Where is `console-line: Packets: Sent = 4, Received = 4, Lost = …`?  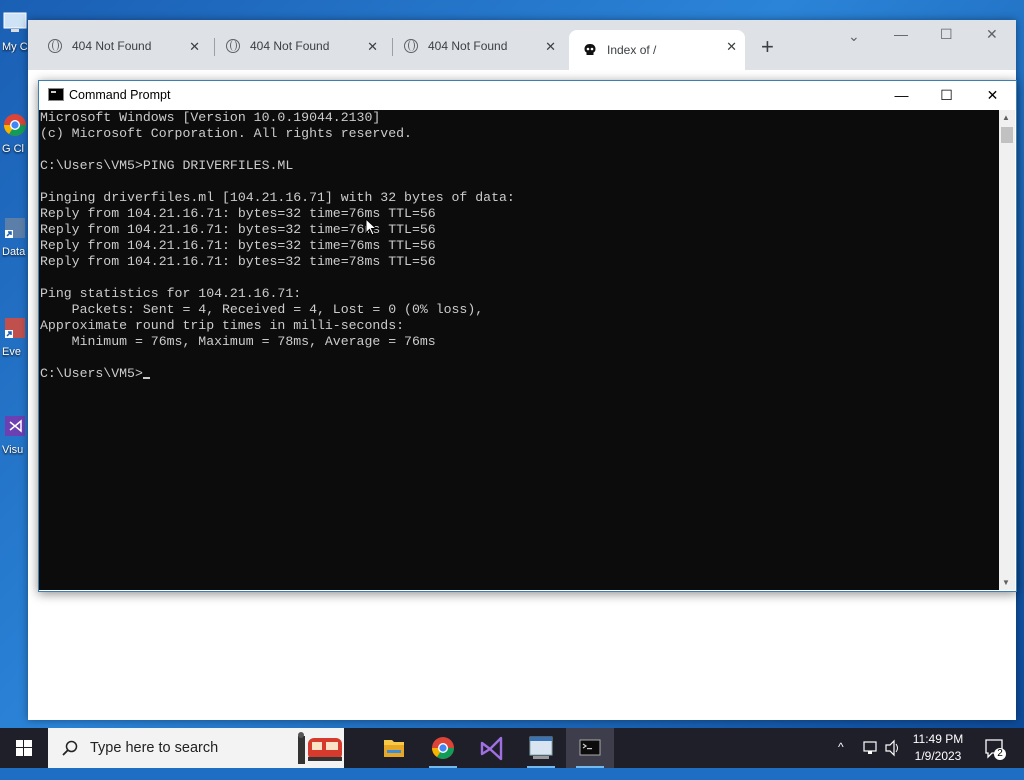
console-line: Packets: Sent = 4, Received = 4, Lost = … is located at coordinates (262, 309).